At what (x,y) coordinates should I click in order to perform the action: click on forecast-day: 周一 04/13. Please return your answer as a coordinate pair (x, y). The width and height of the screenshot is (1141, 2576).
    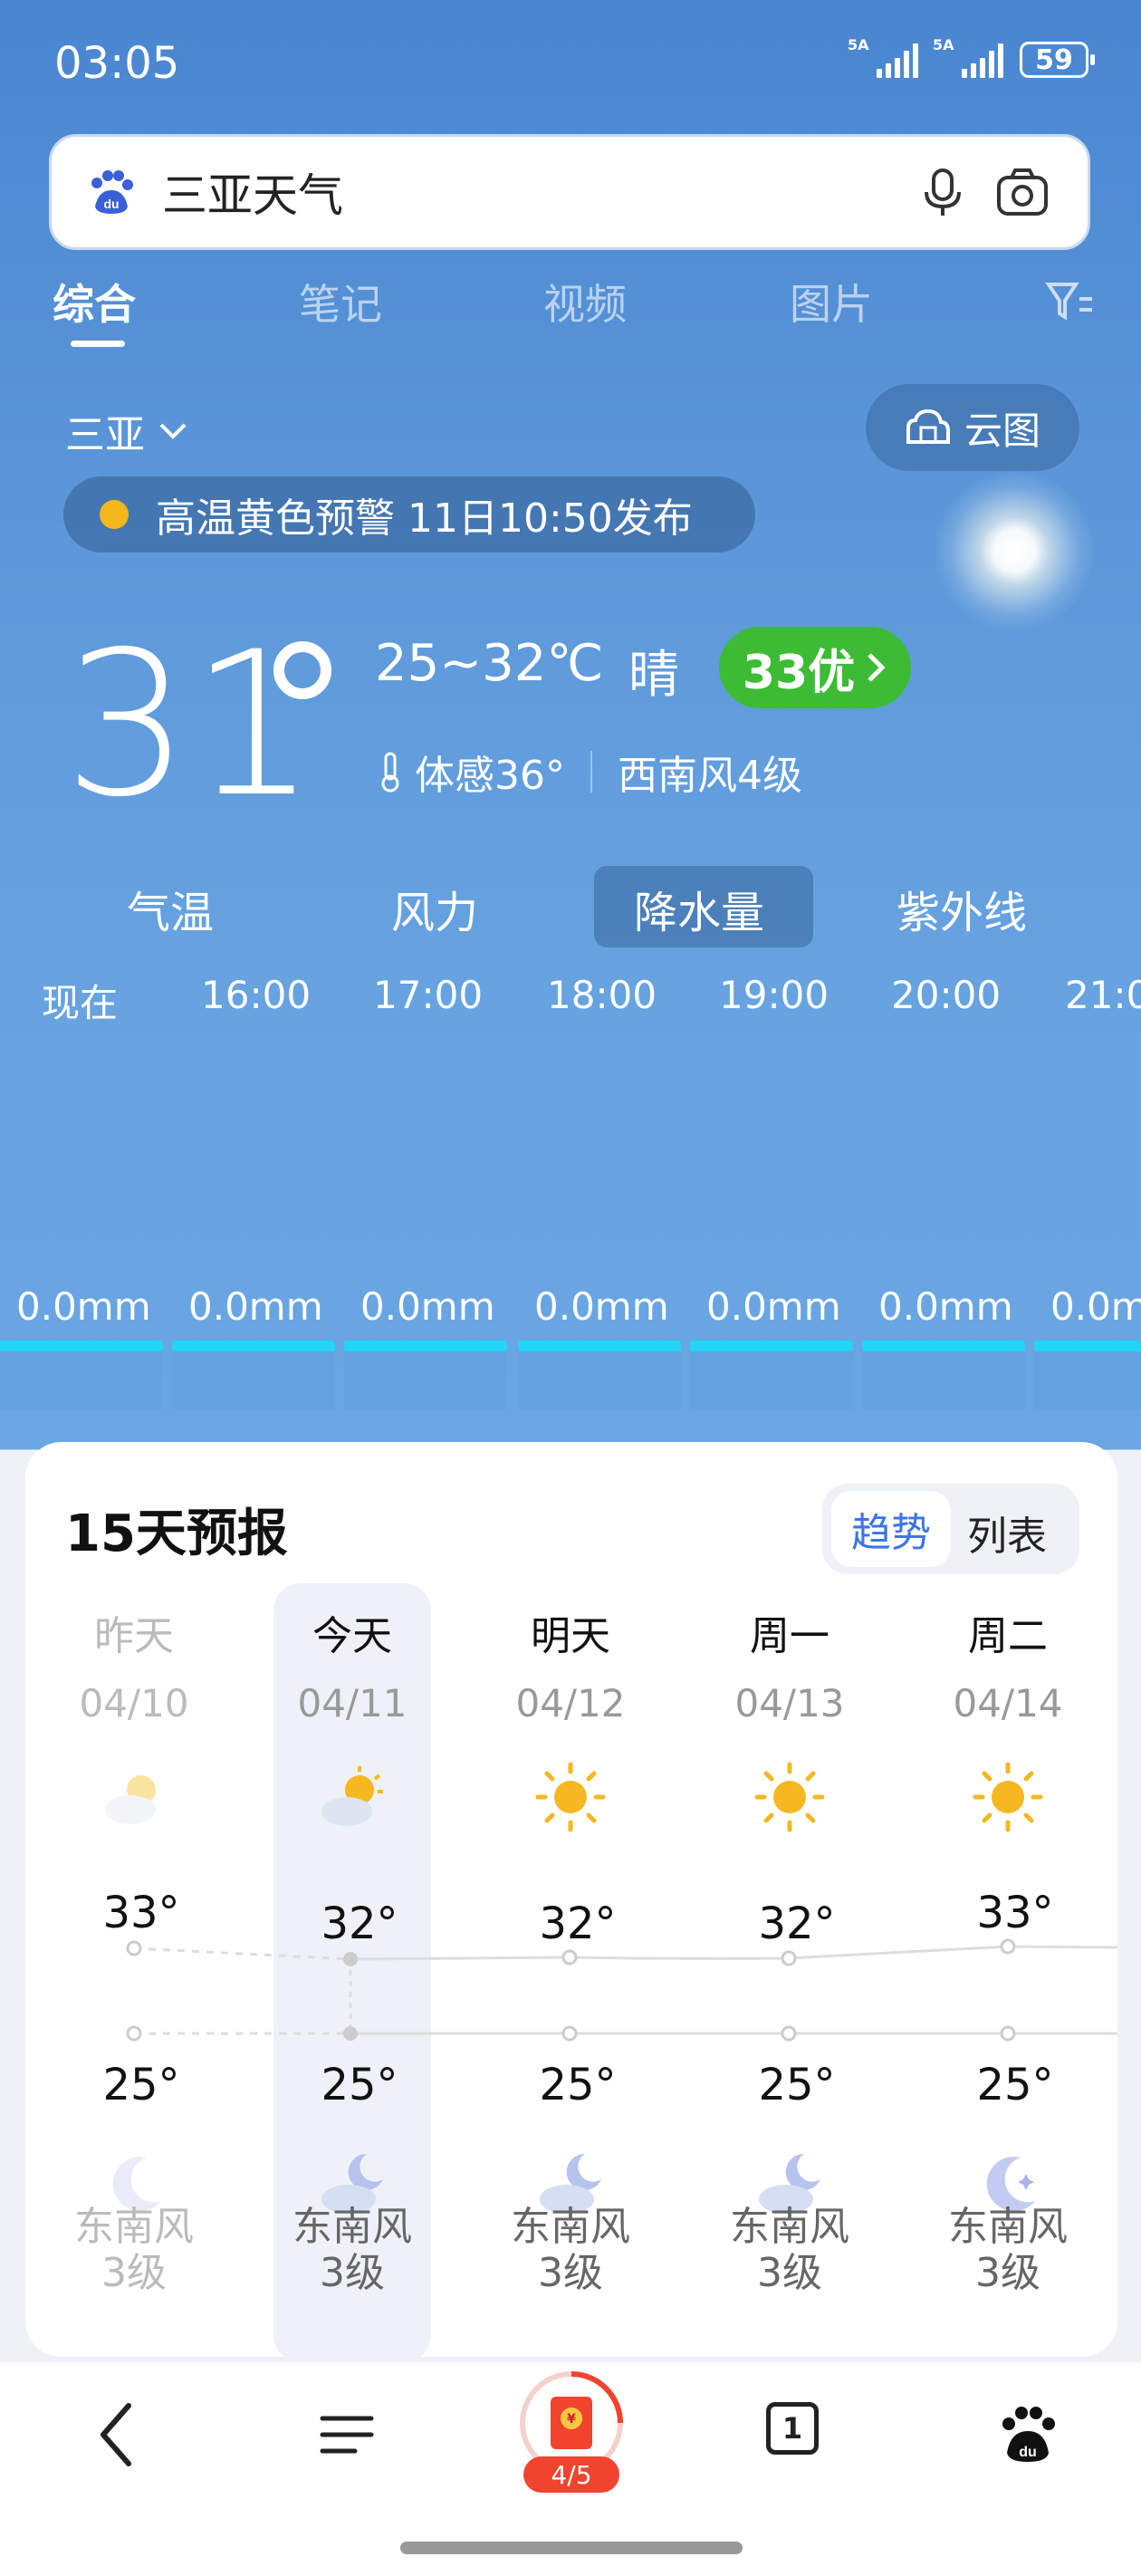
    Looking at the image, I should click on (789, 1664).